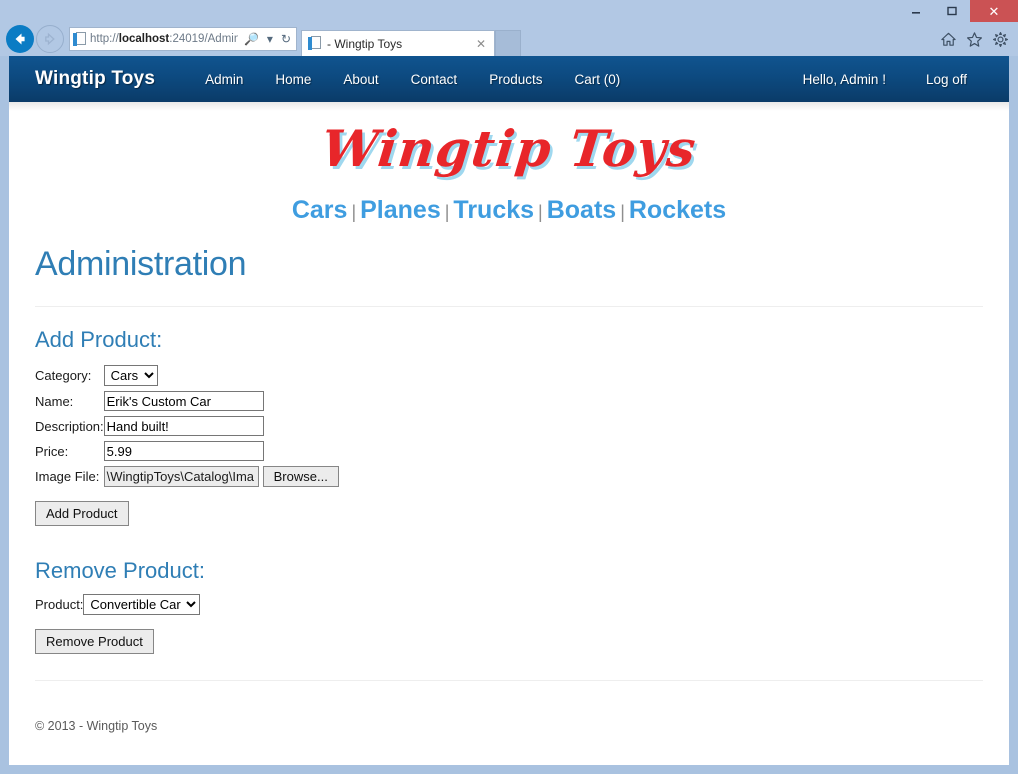 Image resolution: width=1018 pixels, height=774 pixels. I want to click on description-input, so click(183, 426).